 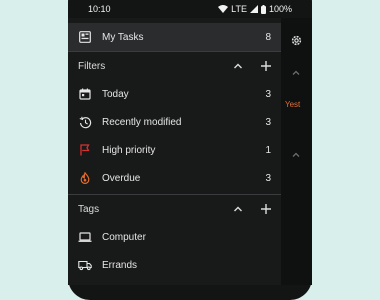 I want to click on add-tag-icon, so click(x=266, y=209).